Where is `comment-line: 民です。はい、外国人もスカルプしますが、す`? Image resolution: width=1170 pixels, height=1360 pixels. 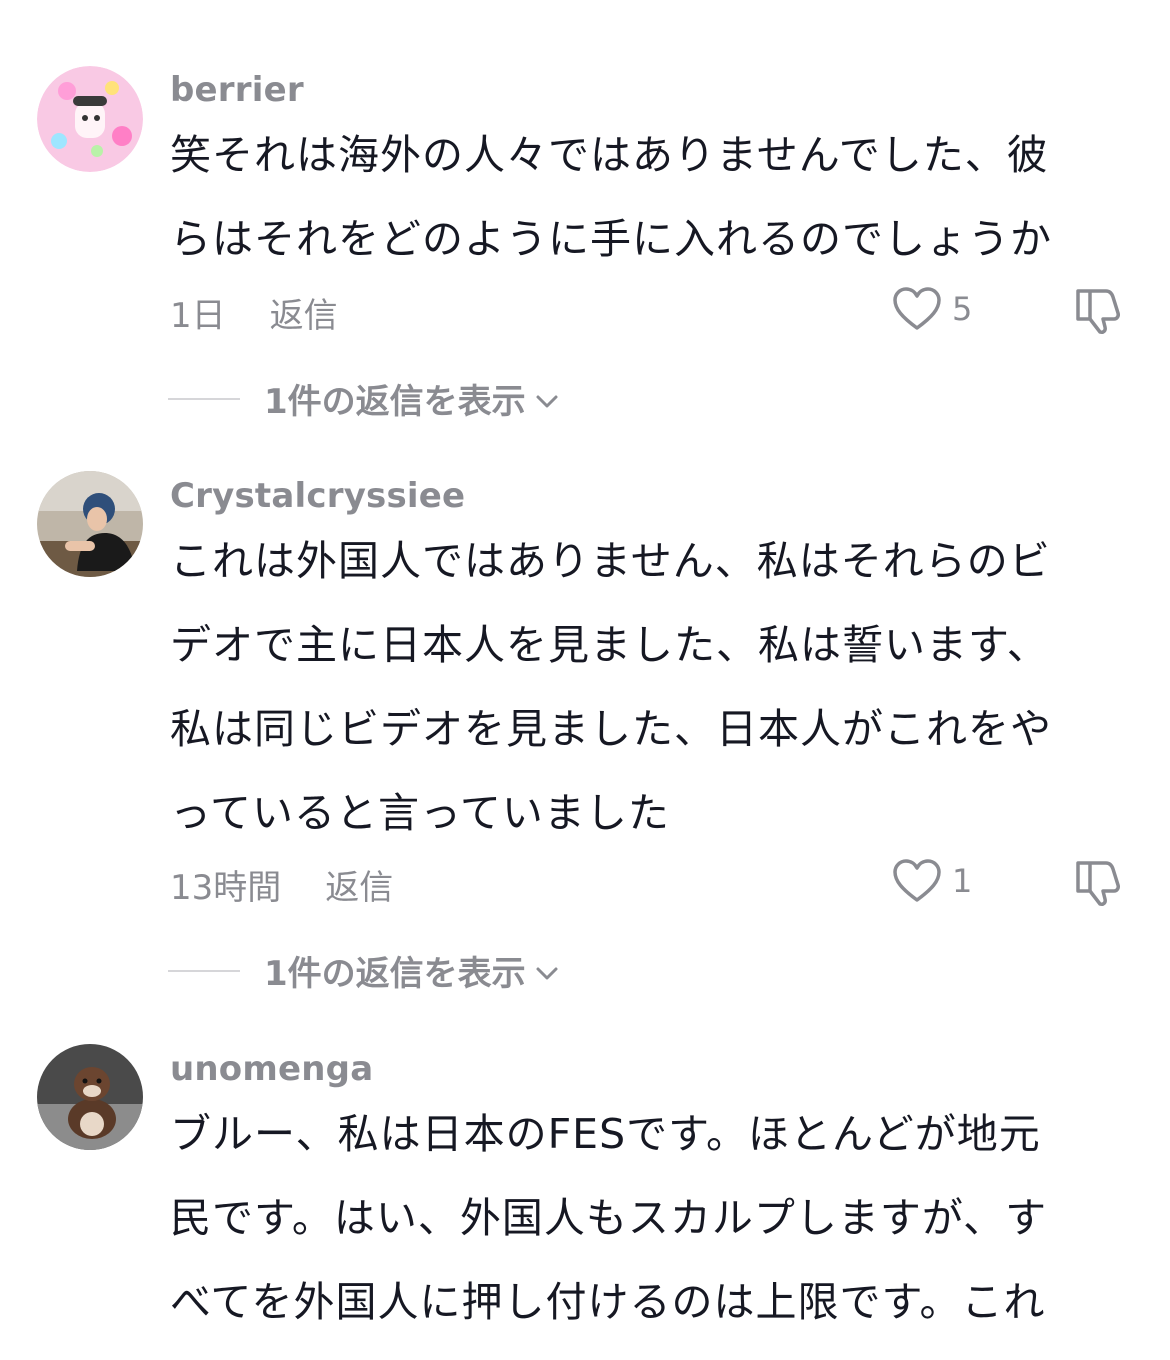
comment-line: 民です。はい、外国人もスカルプしますが、す is located at coordinates (609, 1218).